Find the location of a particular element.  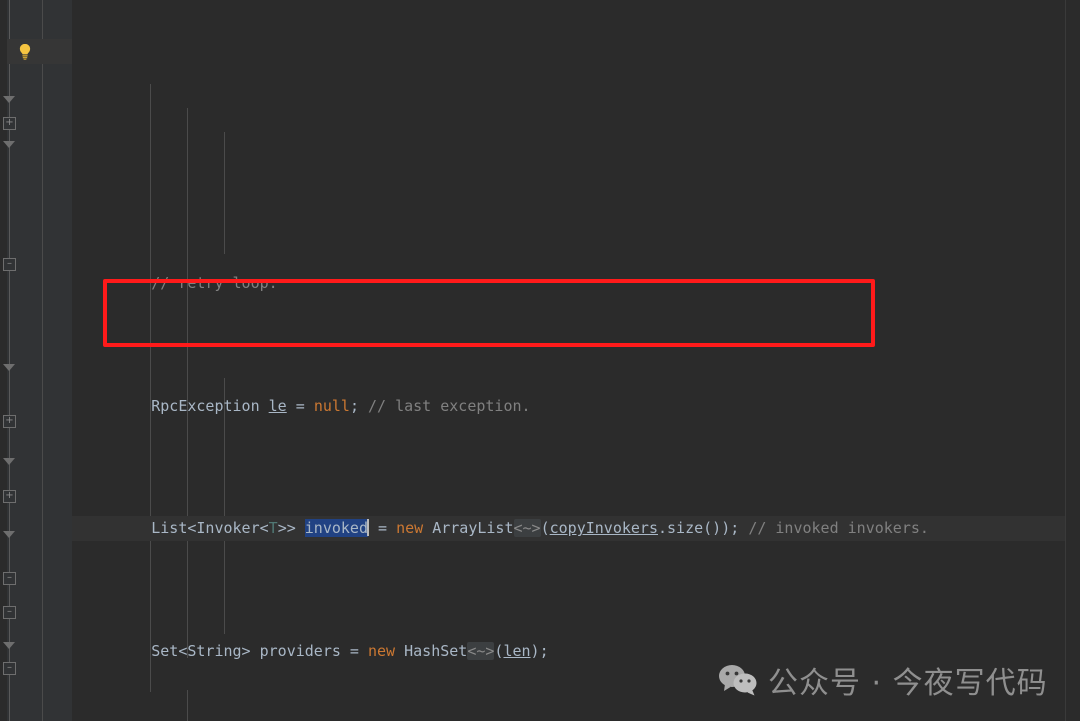

watermark: 公众号 · 今夜写代码 is located at coordinates (883, 680).